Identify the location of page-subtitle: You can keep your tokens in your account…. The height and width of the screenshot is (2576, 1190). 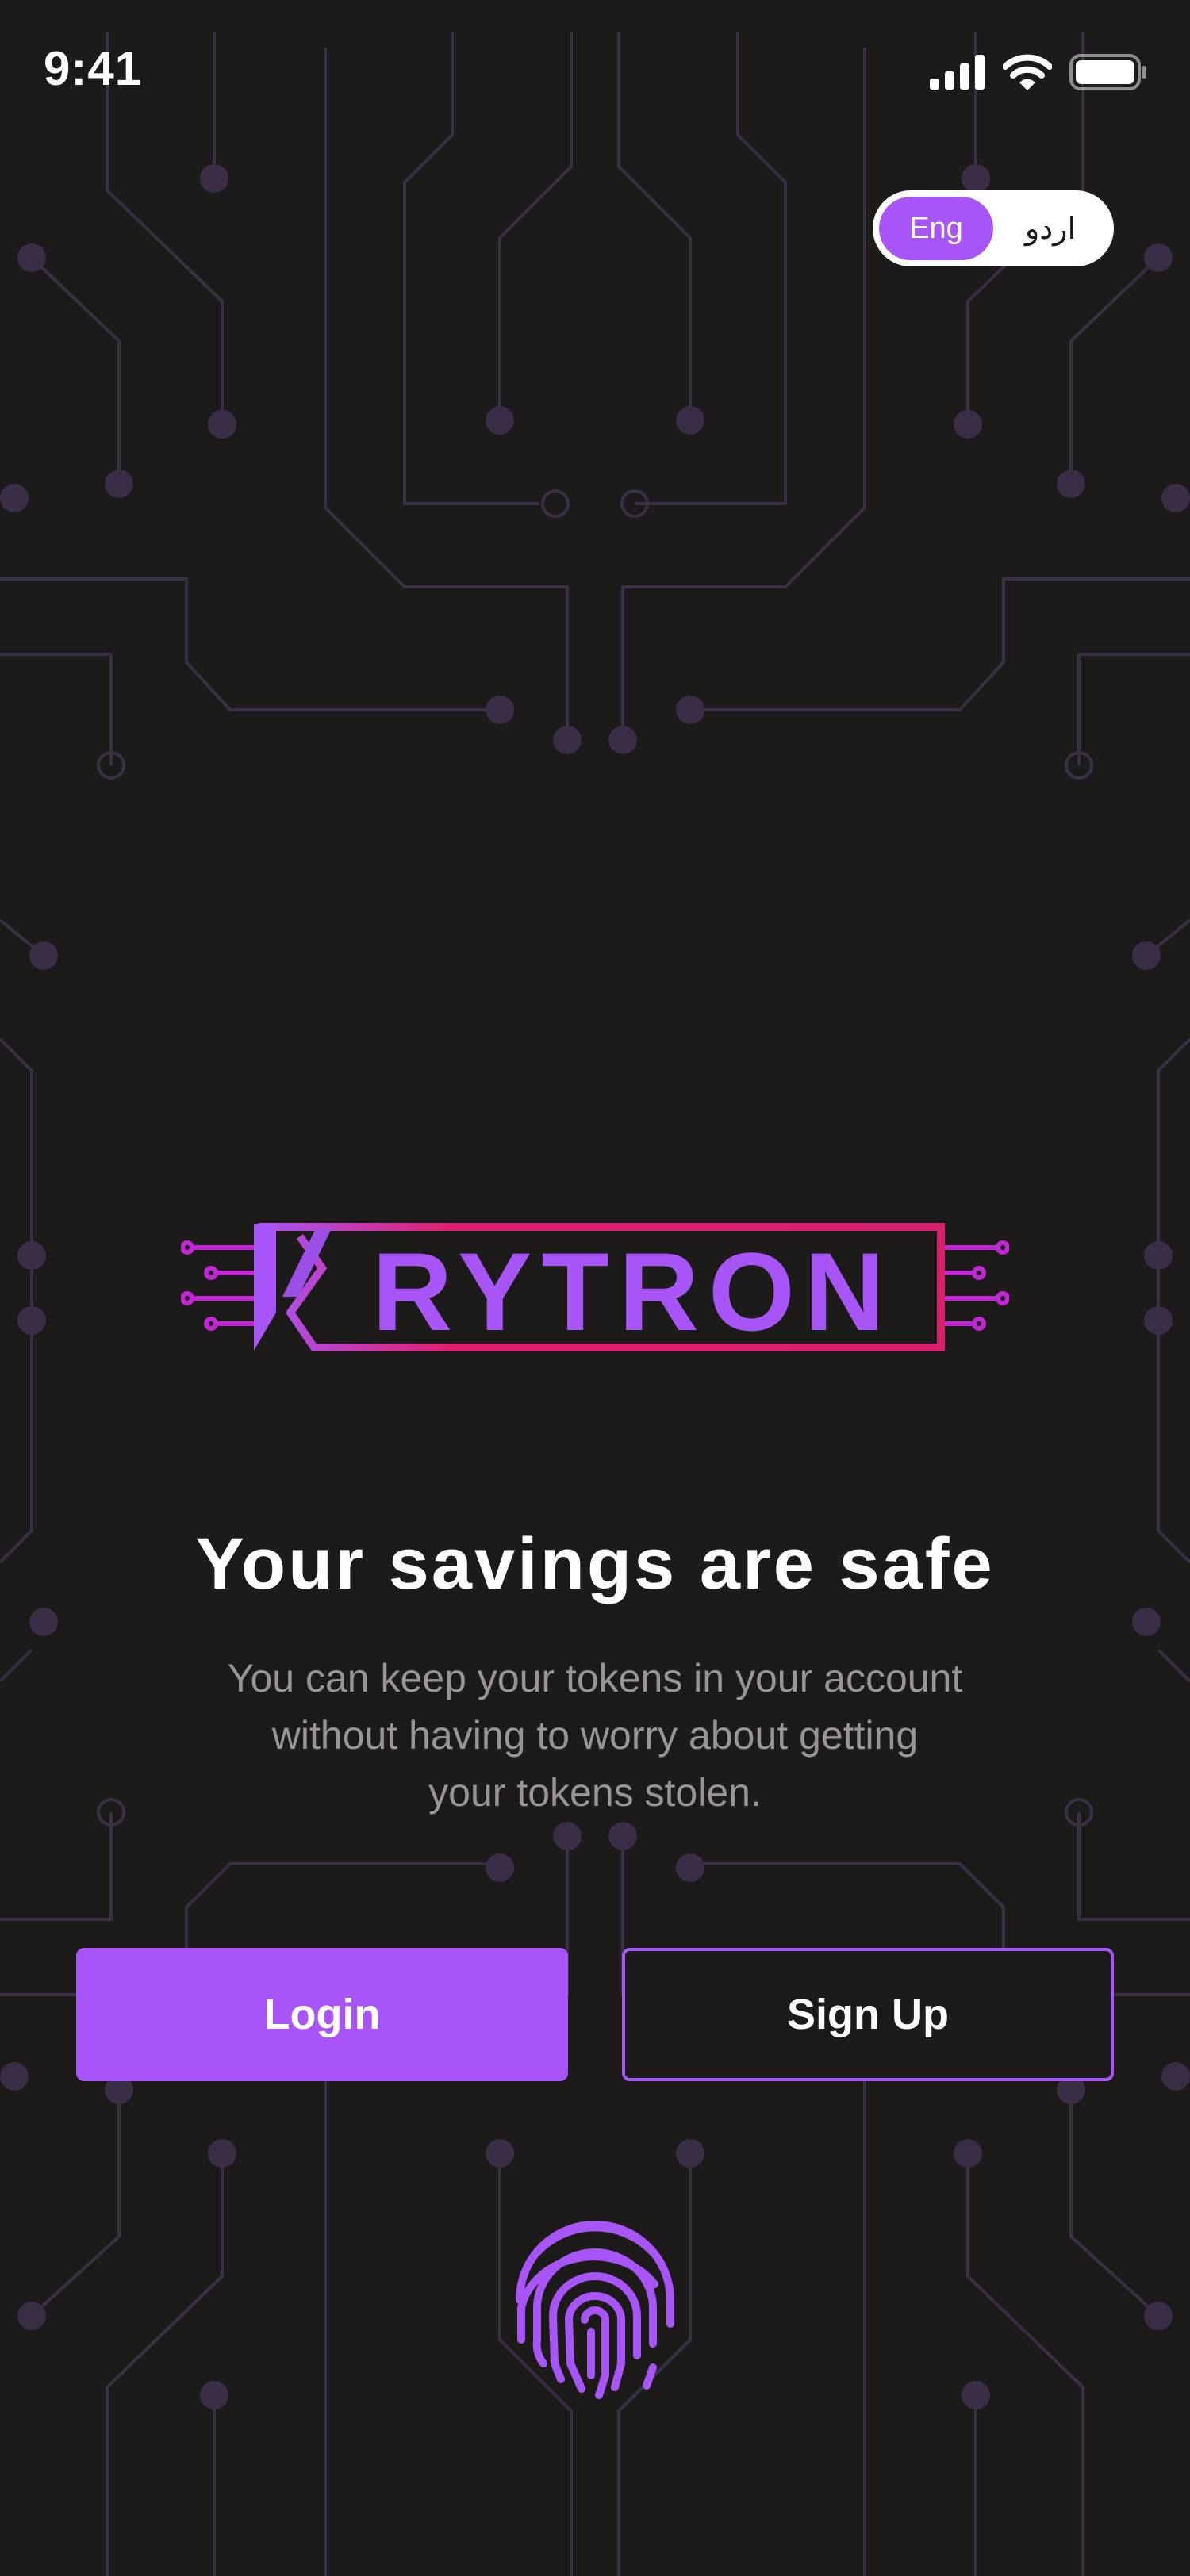
(595, 1735).